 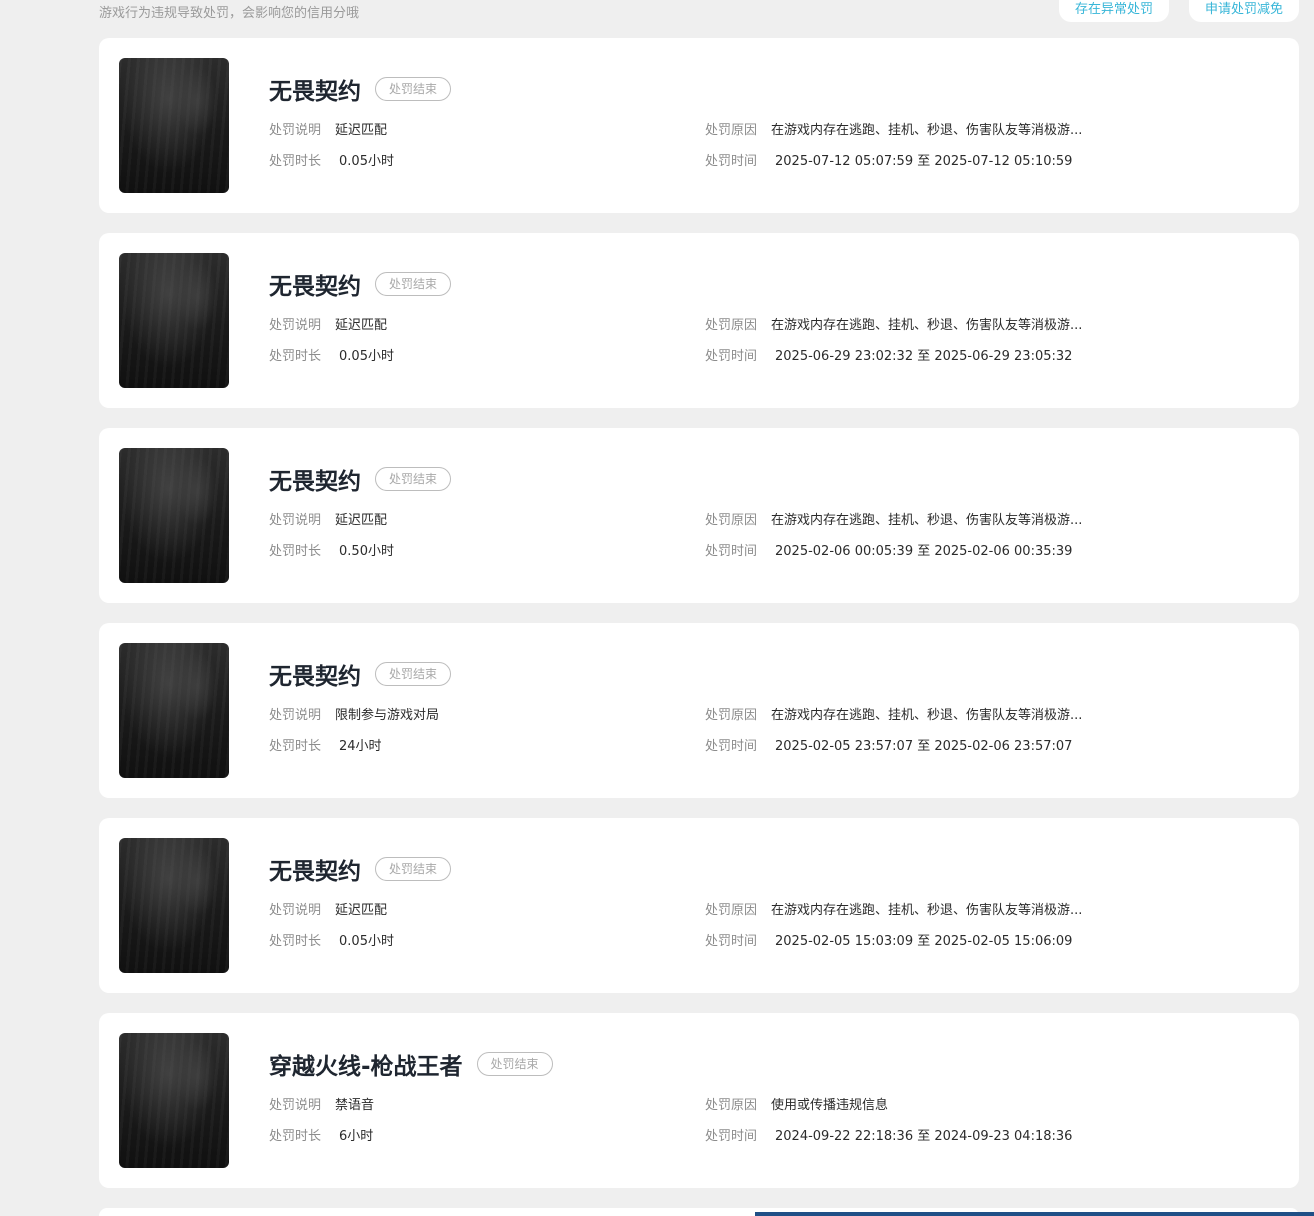 I want to click on game-title: 穿越火线-枪战王者, so click(x=366, y=1067).